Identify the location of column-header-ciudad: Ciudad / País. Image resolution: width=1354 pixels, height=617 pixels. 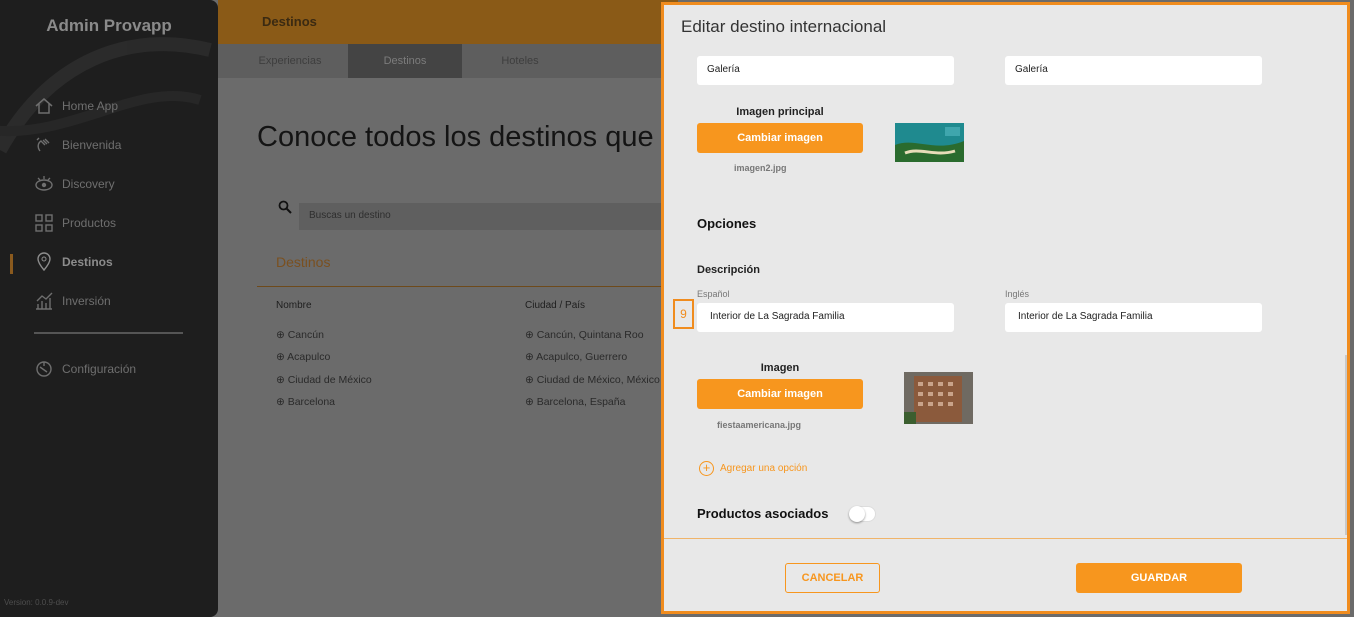
(555, 305).